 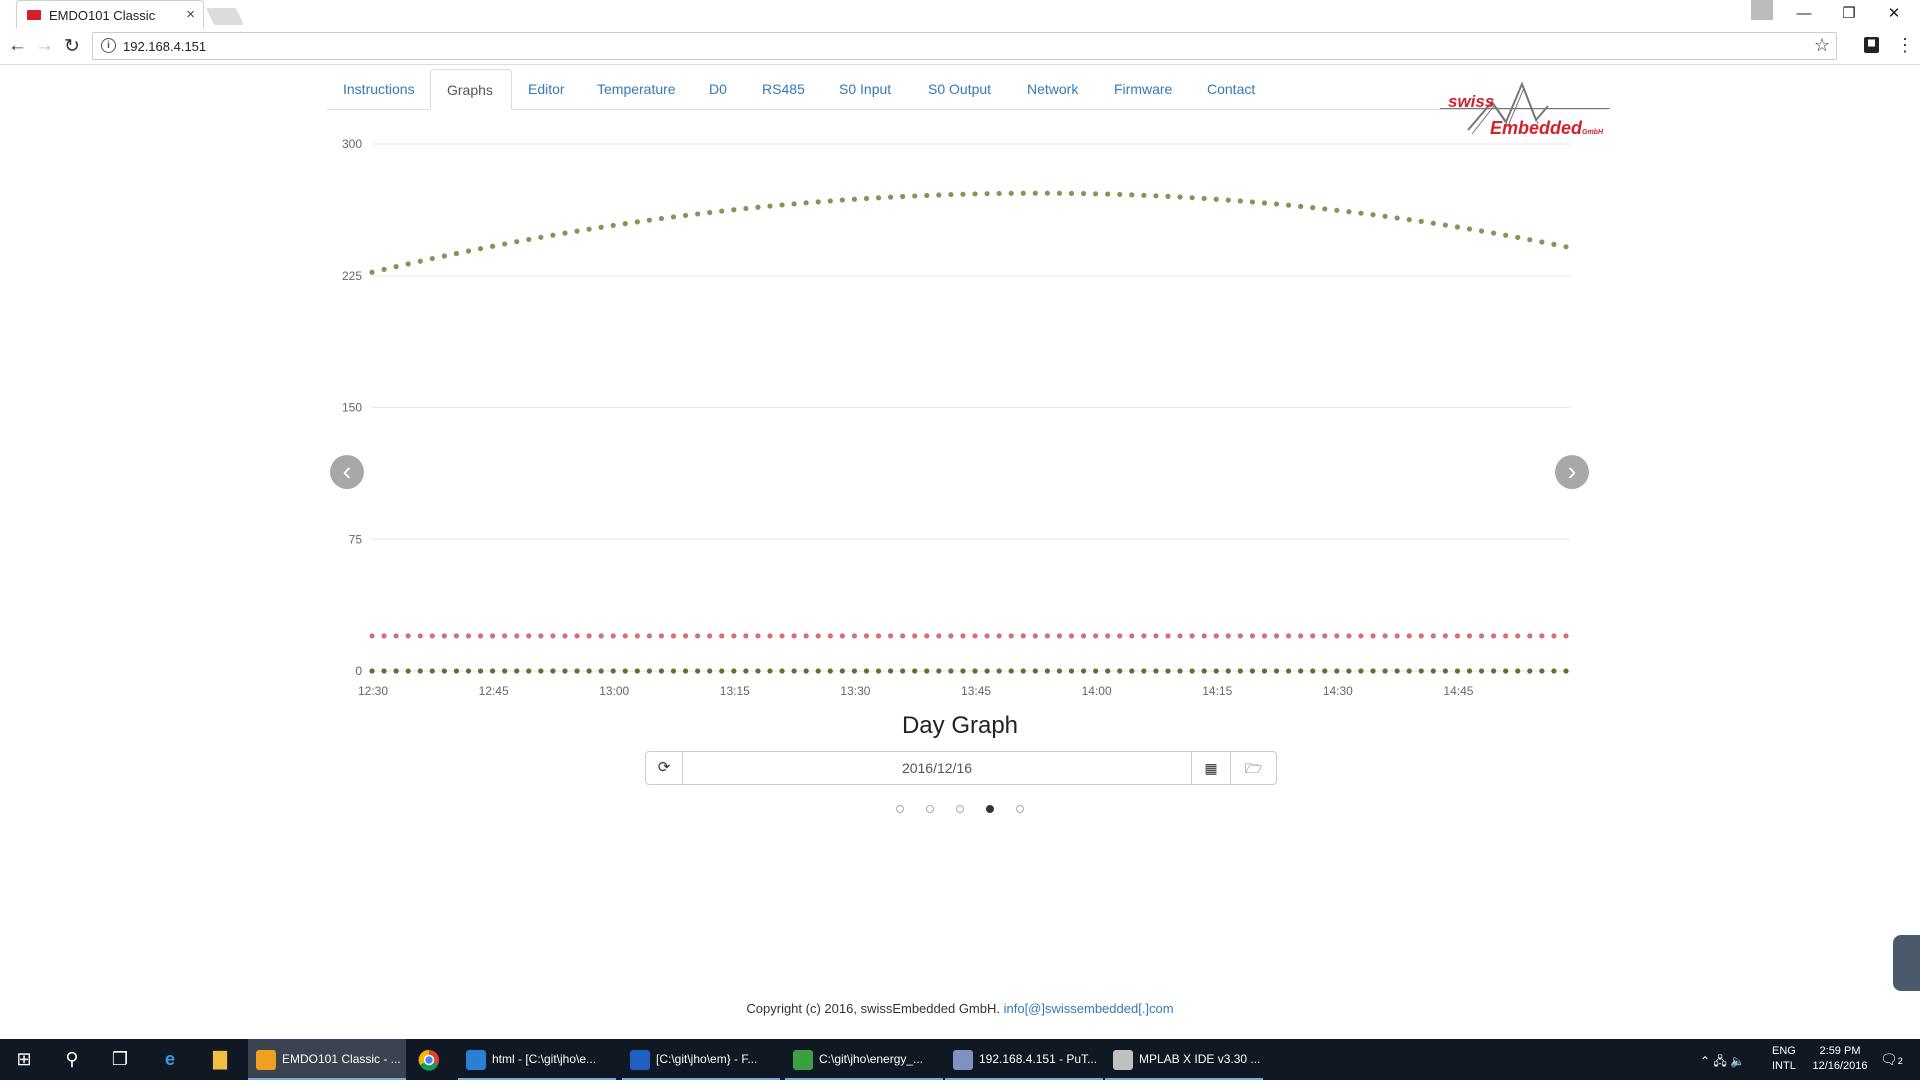 I want to click on minimize-button: —, so click(x=1804, y=14).